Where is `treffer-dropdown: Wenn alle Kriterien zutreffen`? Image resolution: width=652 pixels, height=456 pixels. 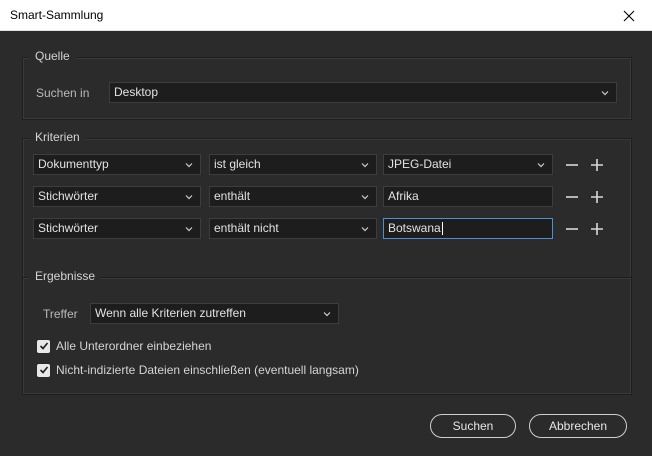
treffer-dropdown: Wenn alle Kriterien zutreffen is located at coordinates (214, 313).